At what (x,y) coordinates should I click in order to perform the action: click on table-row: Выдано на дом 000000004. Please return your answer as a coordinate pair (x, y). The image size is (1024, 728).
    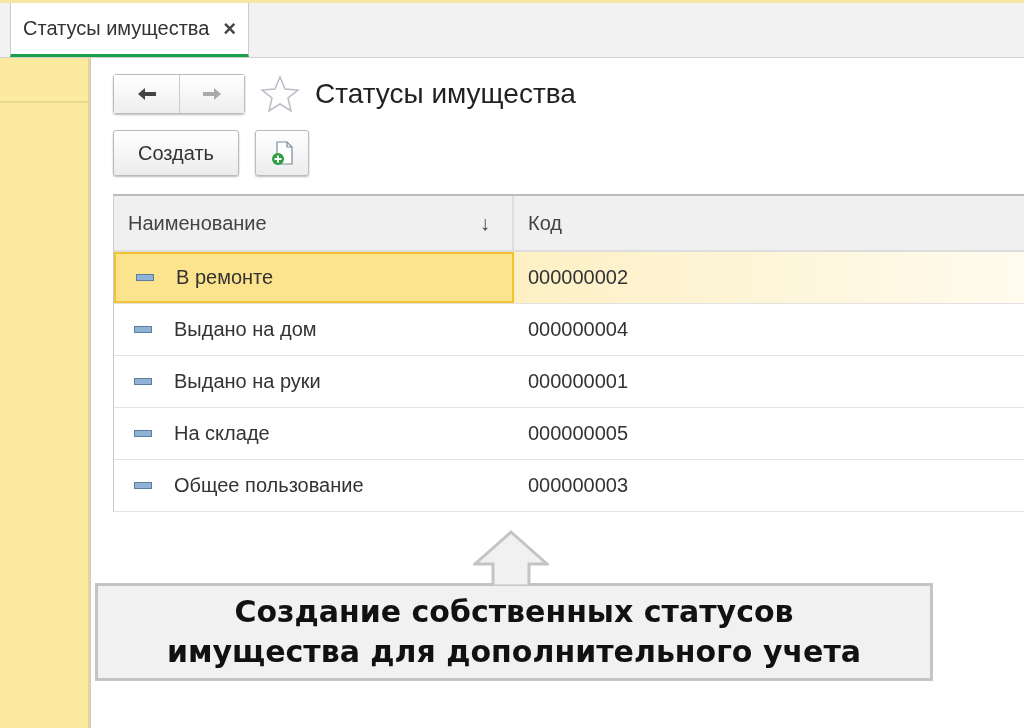
    Looking at the image, I should click on (569, 330).